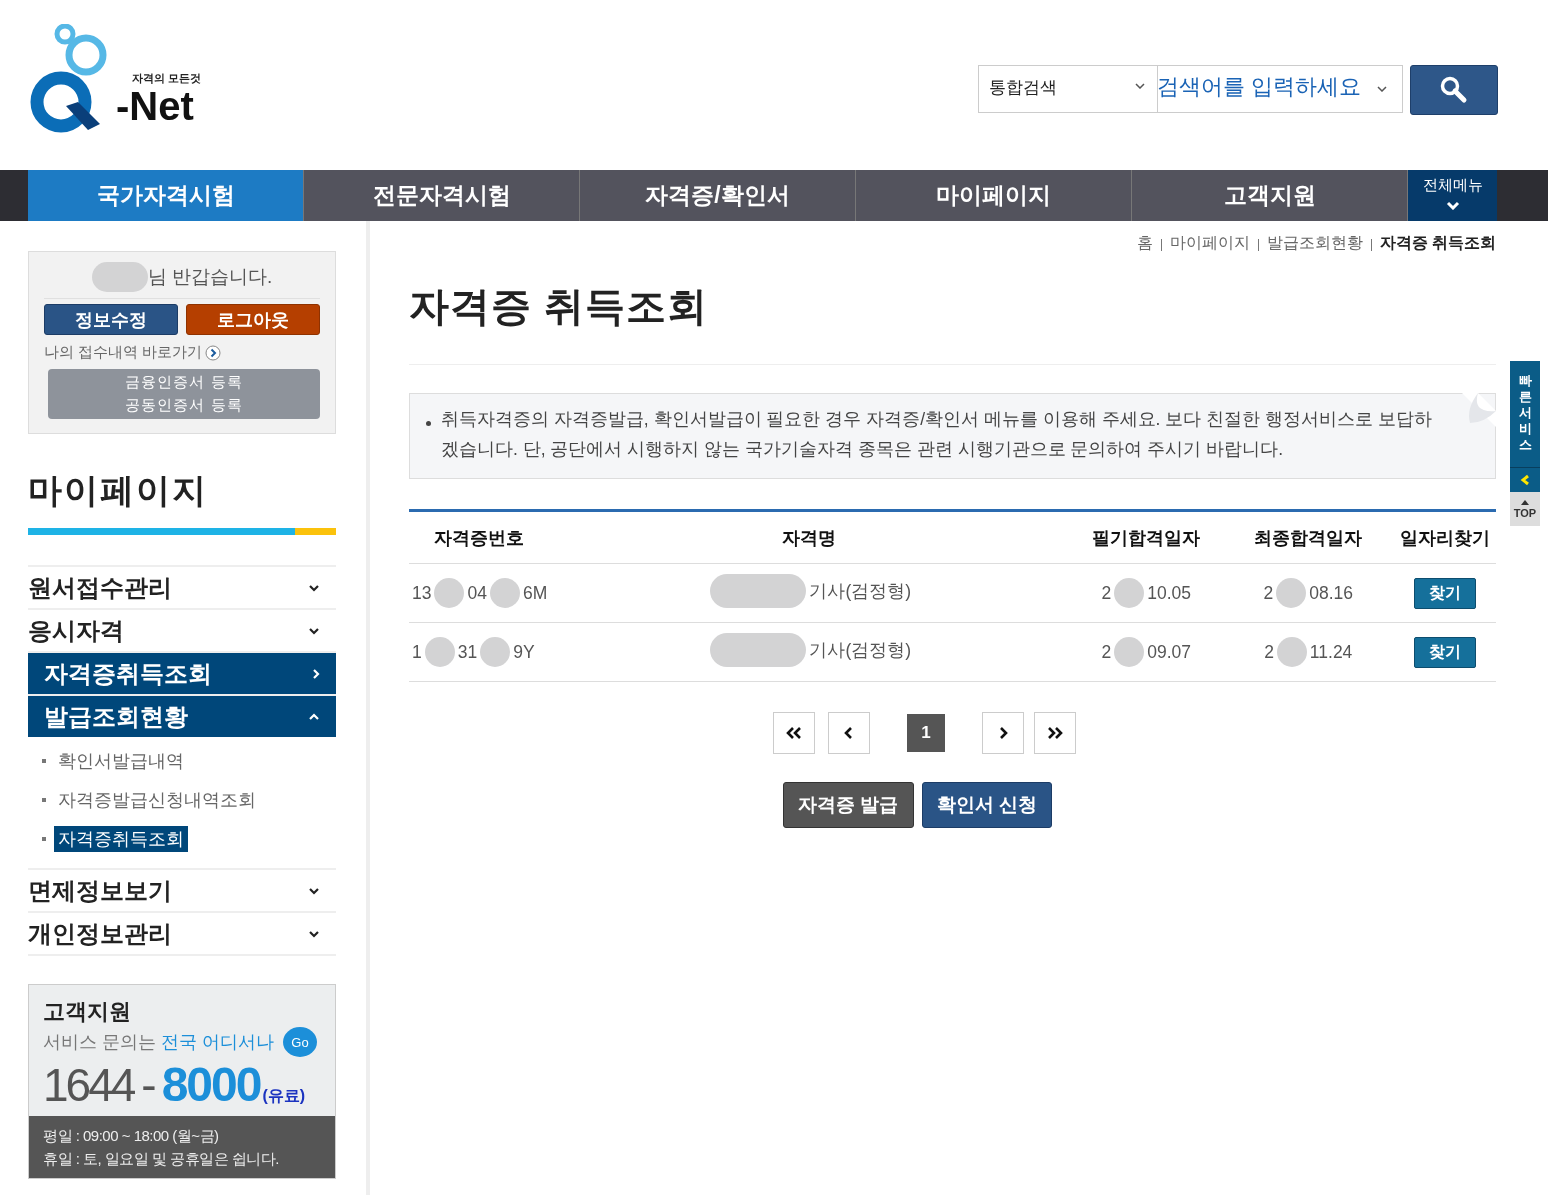 Image resolution: width=1548 pixels, height=1195 pixels. I want to click on breadcrumb-link: 자격증 취득조회, so click(1437, 243).